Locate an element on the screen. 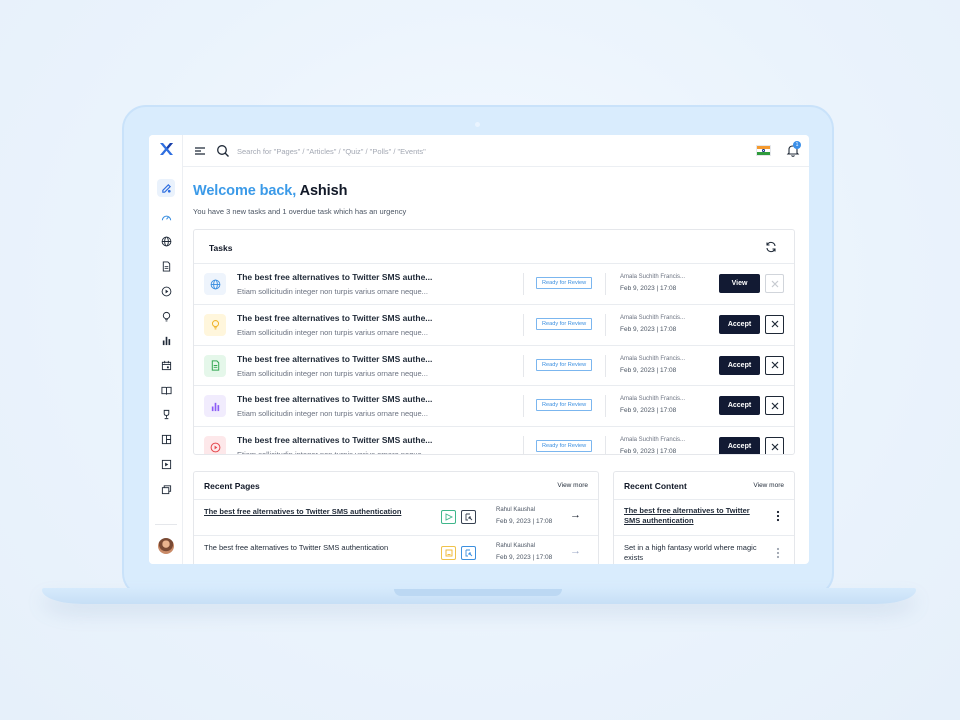  sidebar-item-library is located at coordinates (166, 390).